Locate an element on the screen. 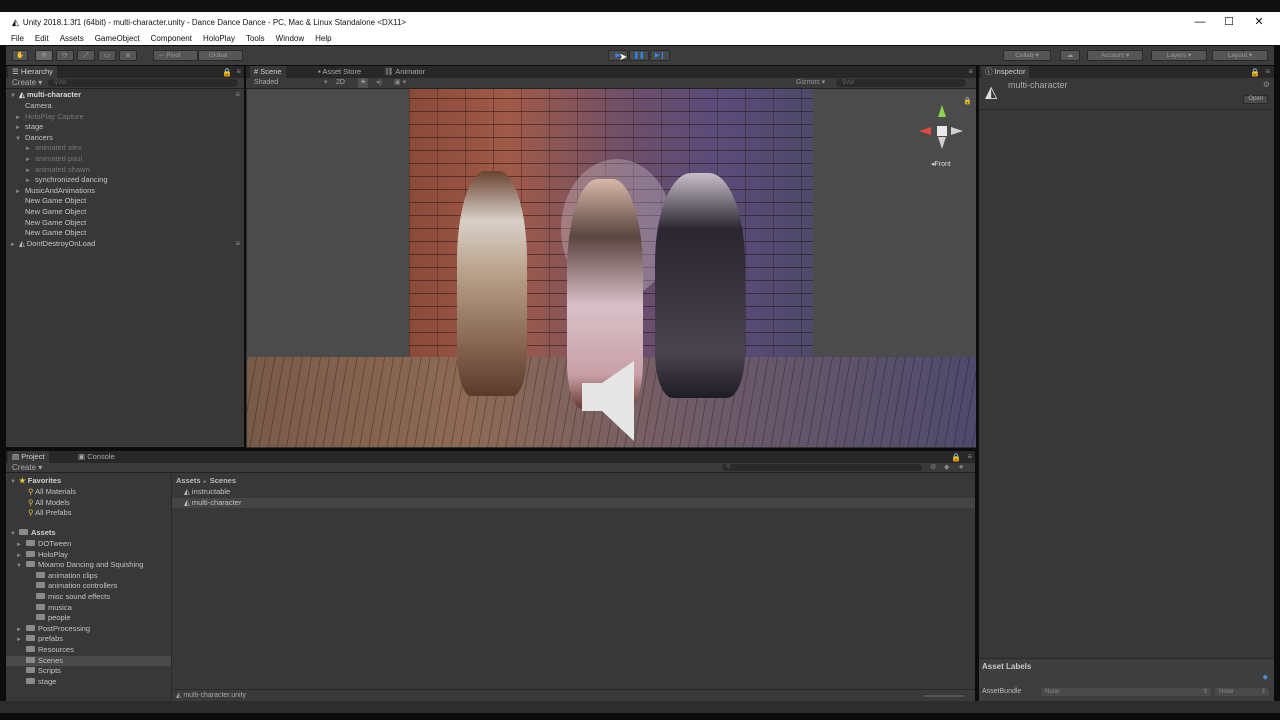  variant-dropdown: None ⇕ is located at coordinates (1242, 692).